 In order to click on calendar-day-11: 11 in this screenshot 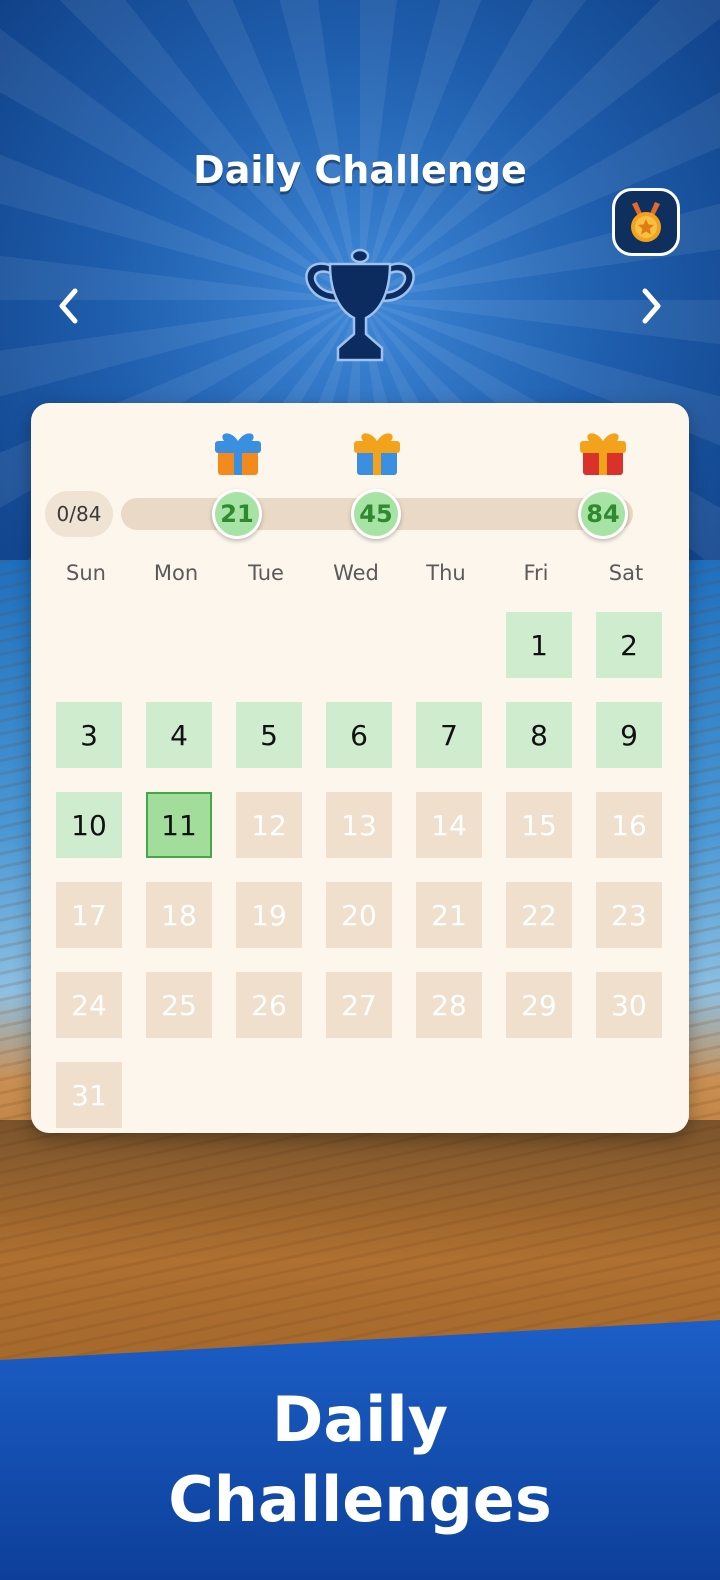, I will do `click(179, 825)`.